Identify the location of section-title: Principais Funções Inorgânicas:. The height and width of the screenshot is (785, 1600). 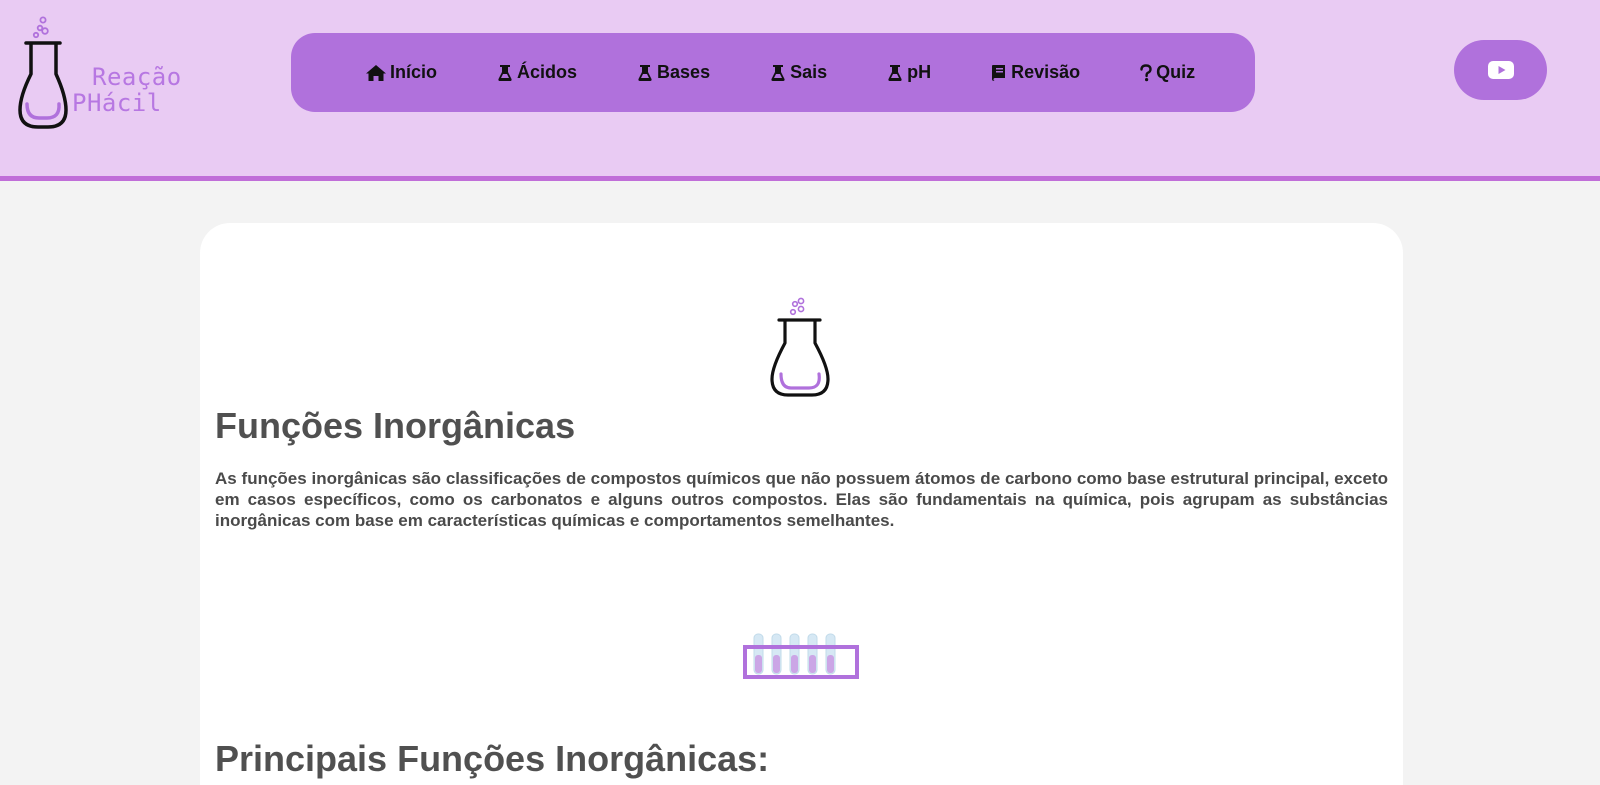
(492, 758).